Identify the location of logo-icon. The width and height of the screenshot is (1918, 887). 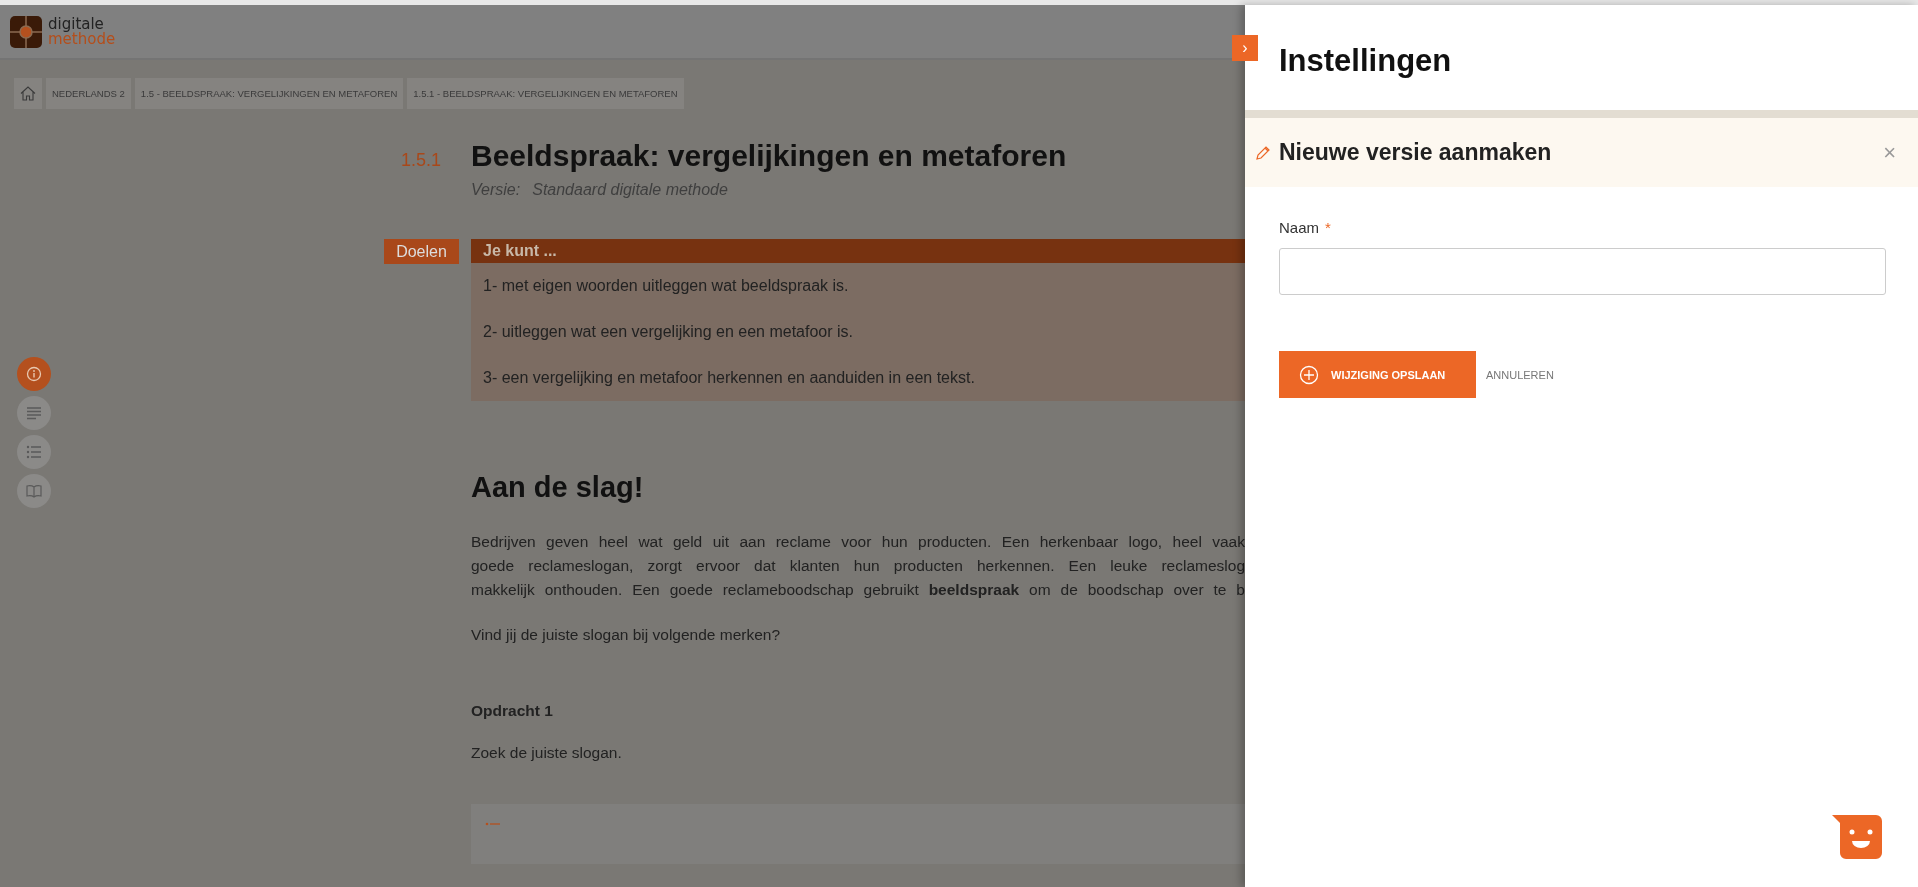
(26, 31).